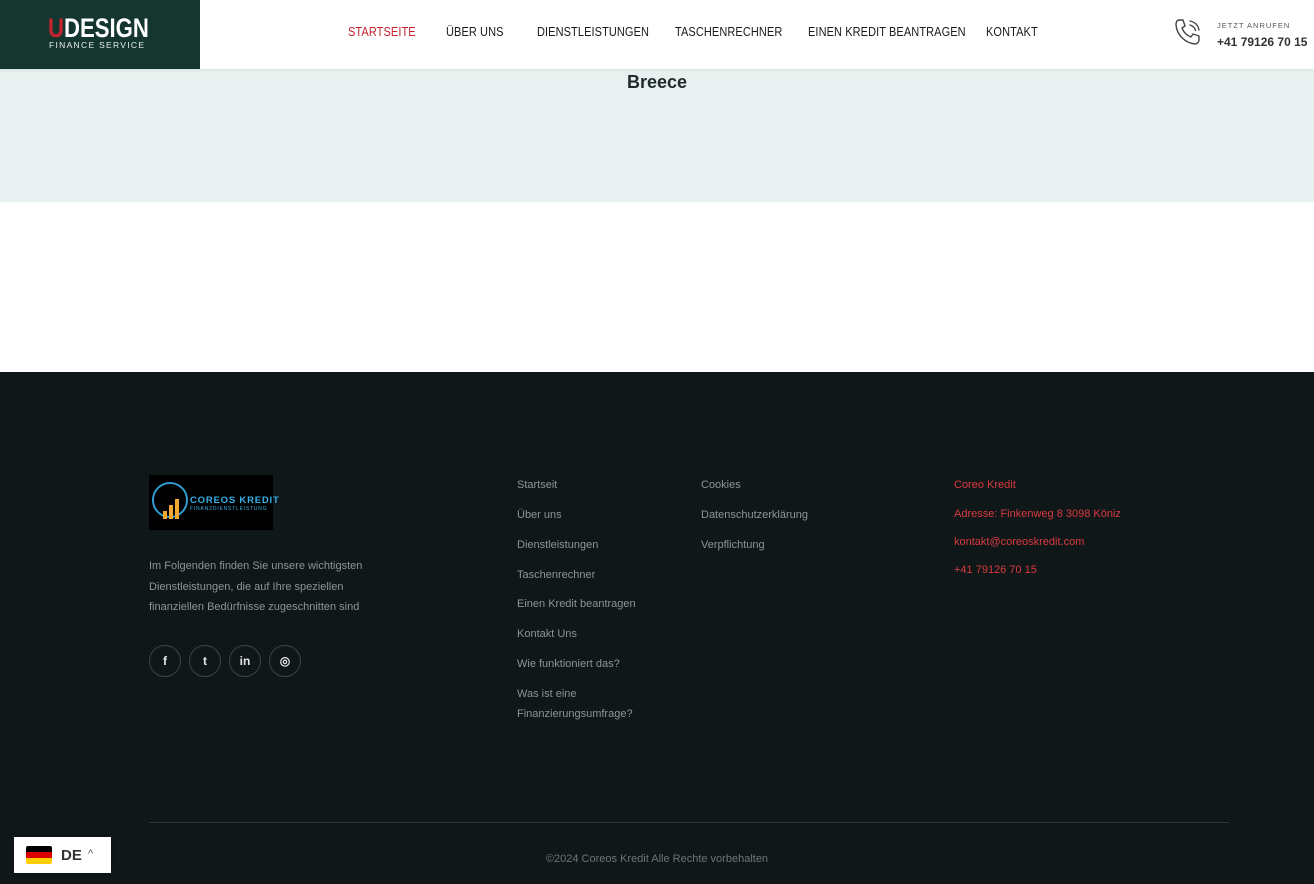 This screenshot has height=884, width=1314. What do you see at coordinates (1262, 42) in the screenshot?
I see `call-number: +41 79126 70 15` at bounding box center [1262, 42].